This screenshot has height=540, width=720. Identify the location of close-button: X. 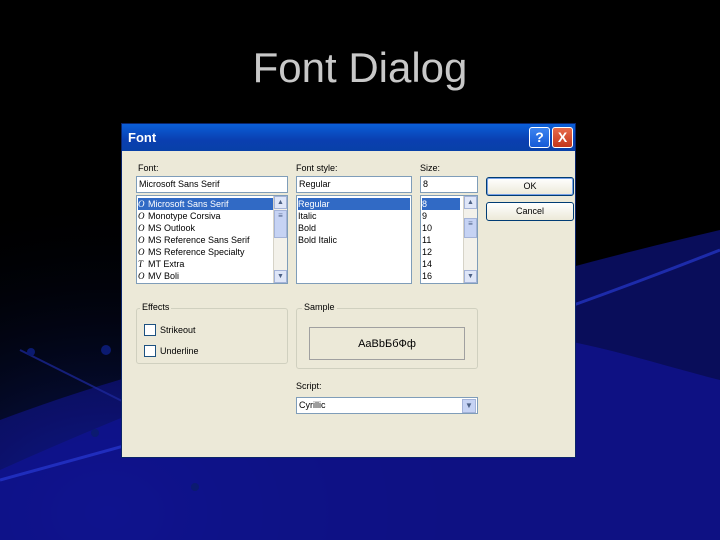
(562, 137).